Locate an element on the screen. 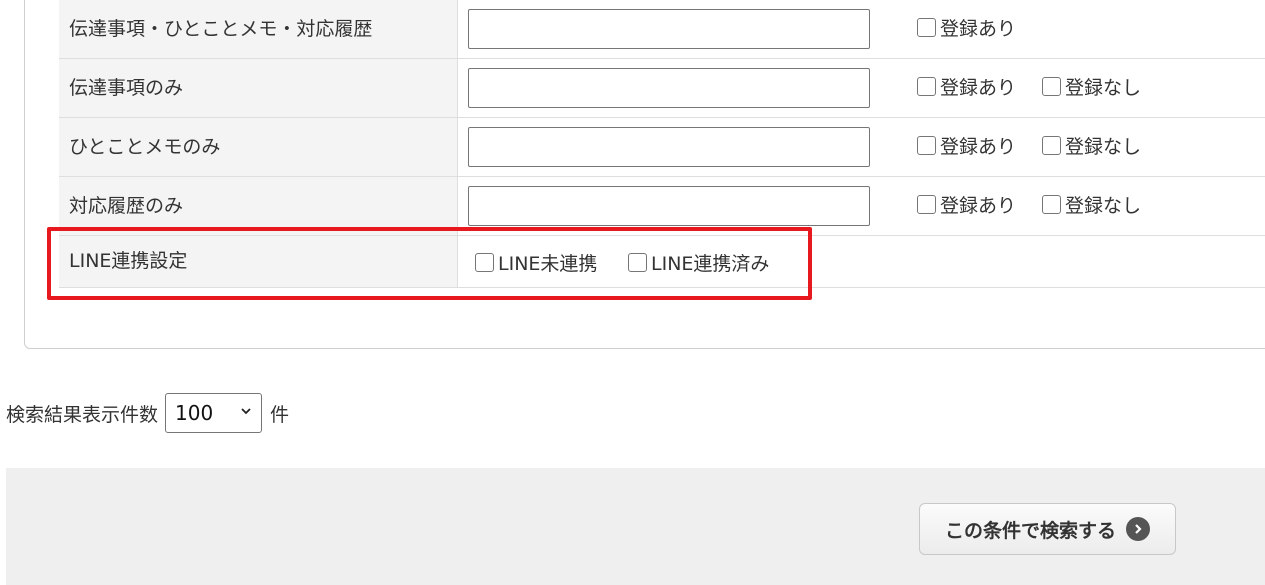  chevron-down-icon is located at coordinates (246, 411).